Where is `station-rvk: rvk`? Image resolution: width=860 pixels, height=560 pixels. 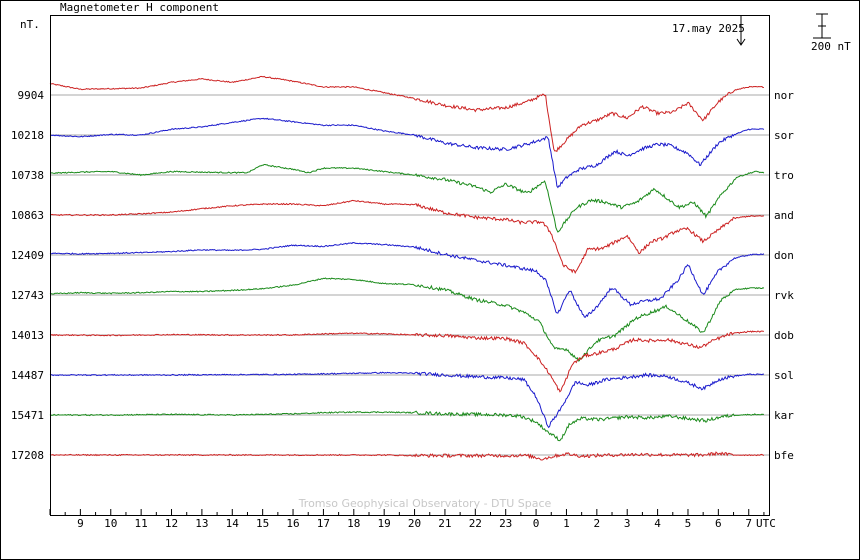
station-rvk: rvk is located at coordinates (784, 295).